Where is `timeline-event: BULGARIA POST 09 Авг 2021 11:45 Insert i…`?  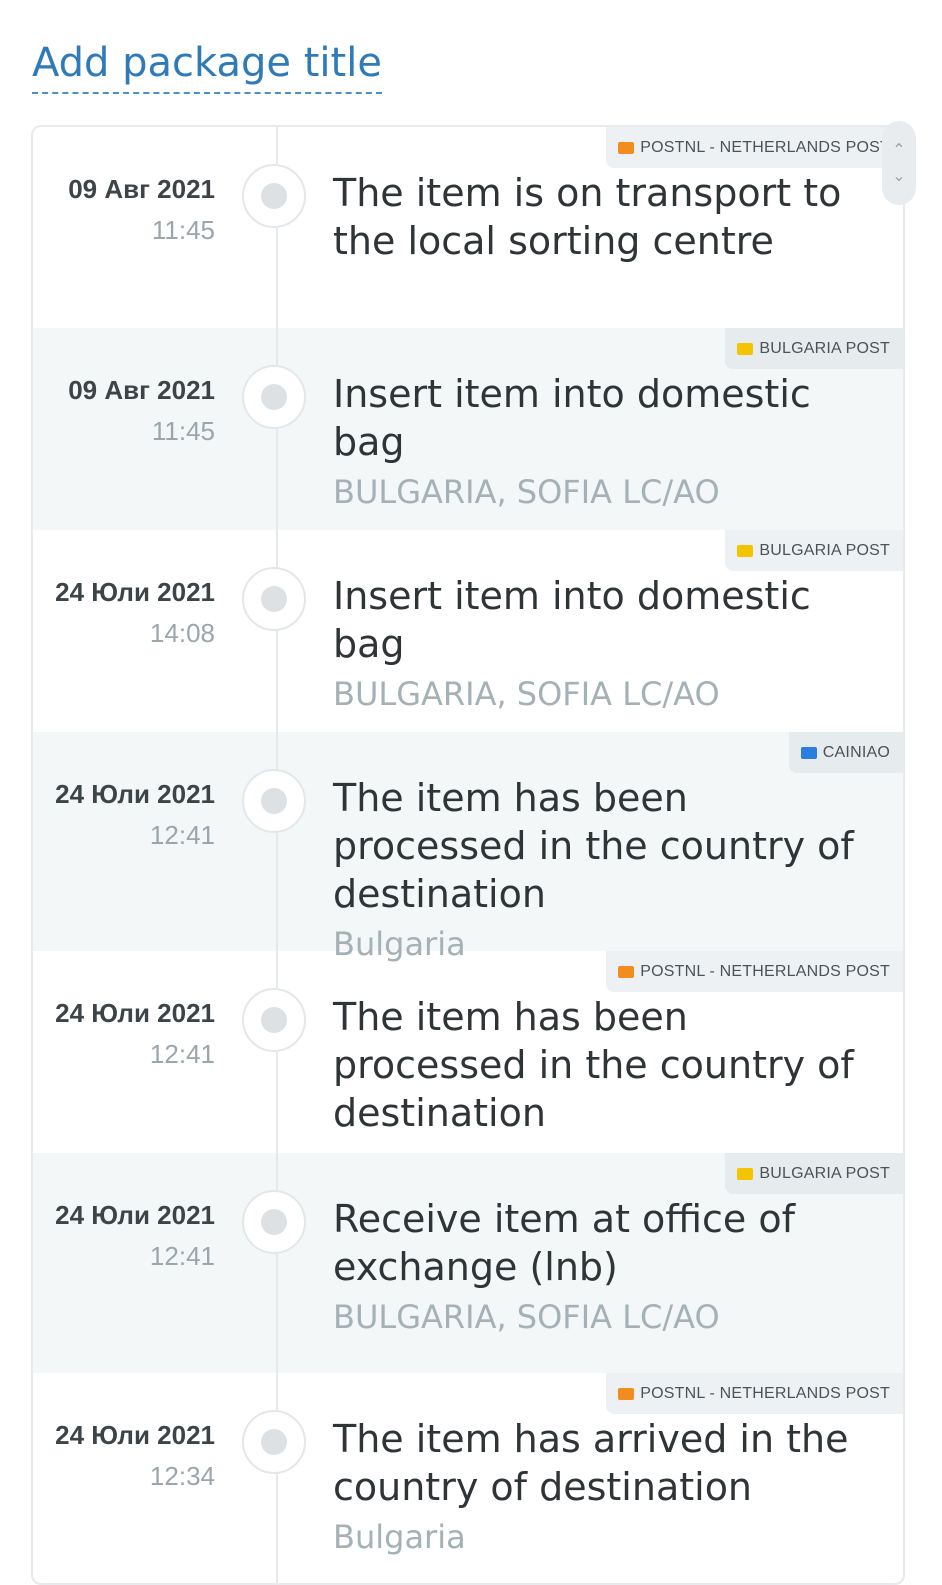
timeline-event: BULGARIA POST 09 Авг 2021 11:45 Insert i… is located at coordinates (468, 429).